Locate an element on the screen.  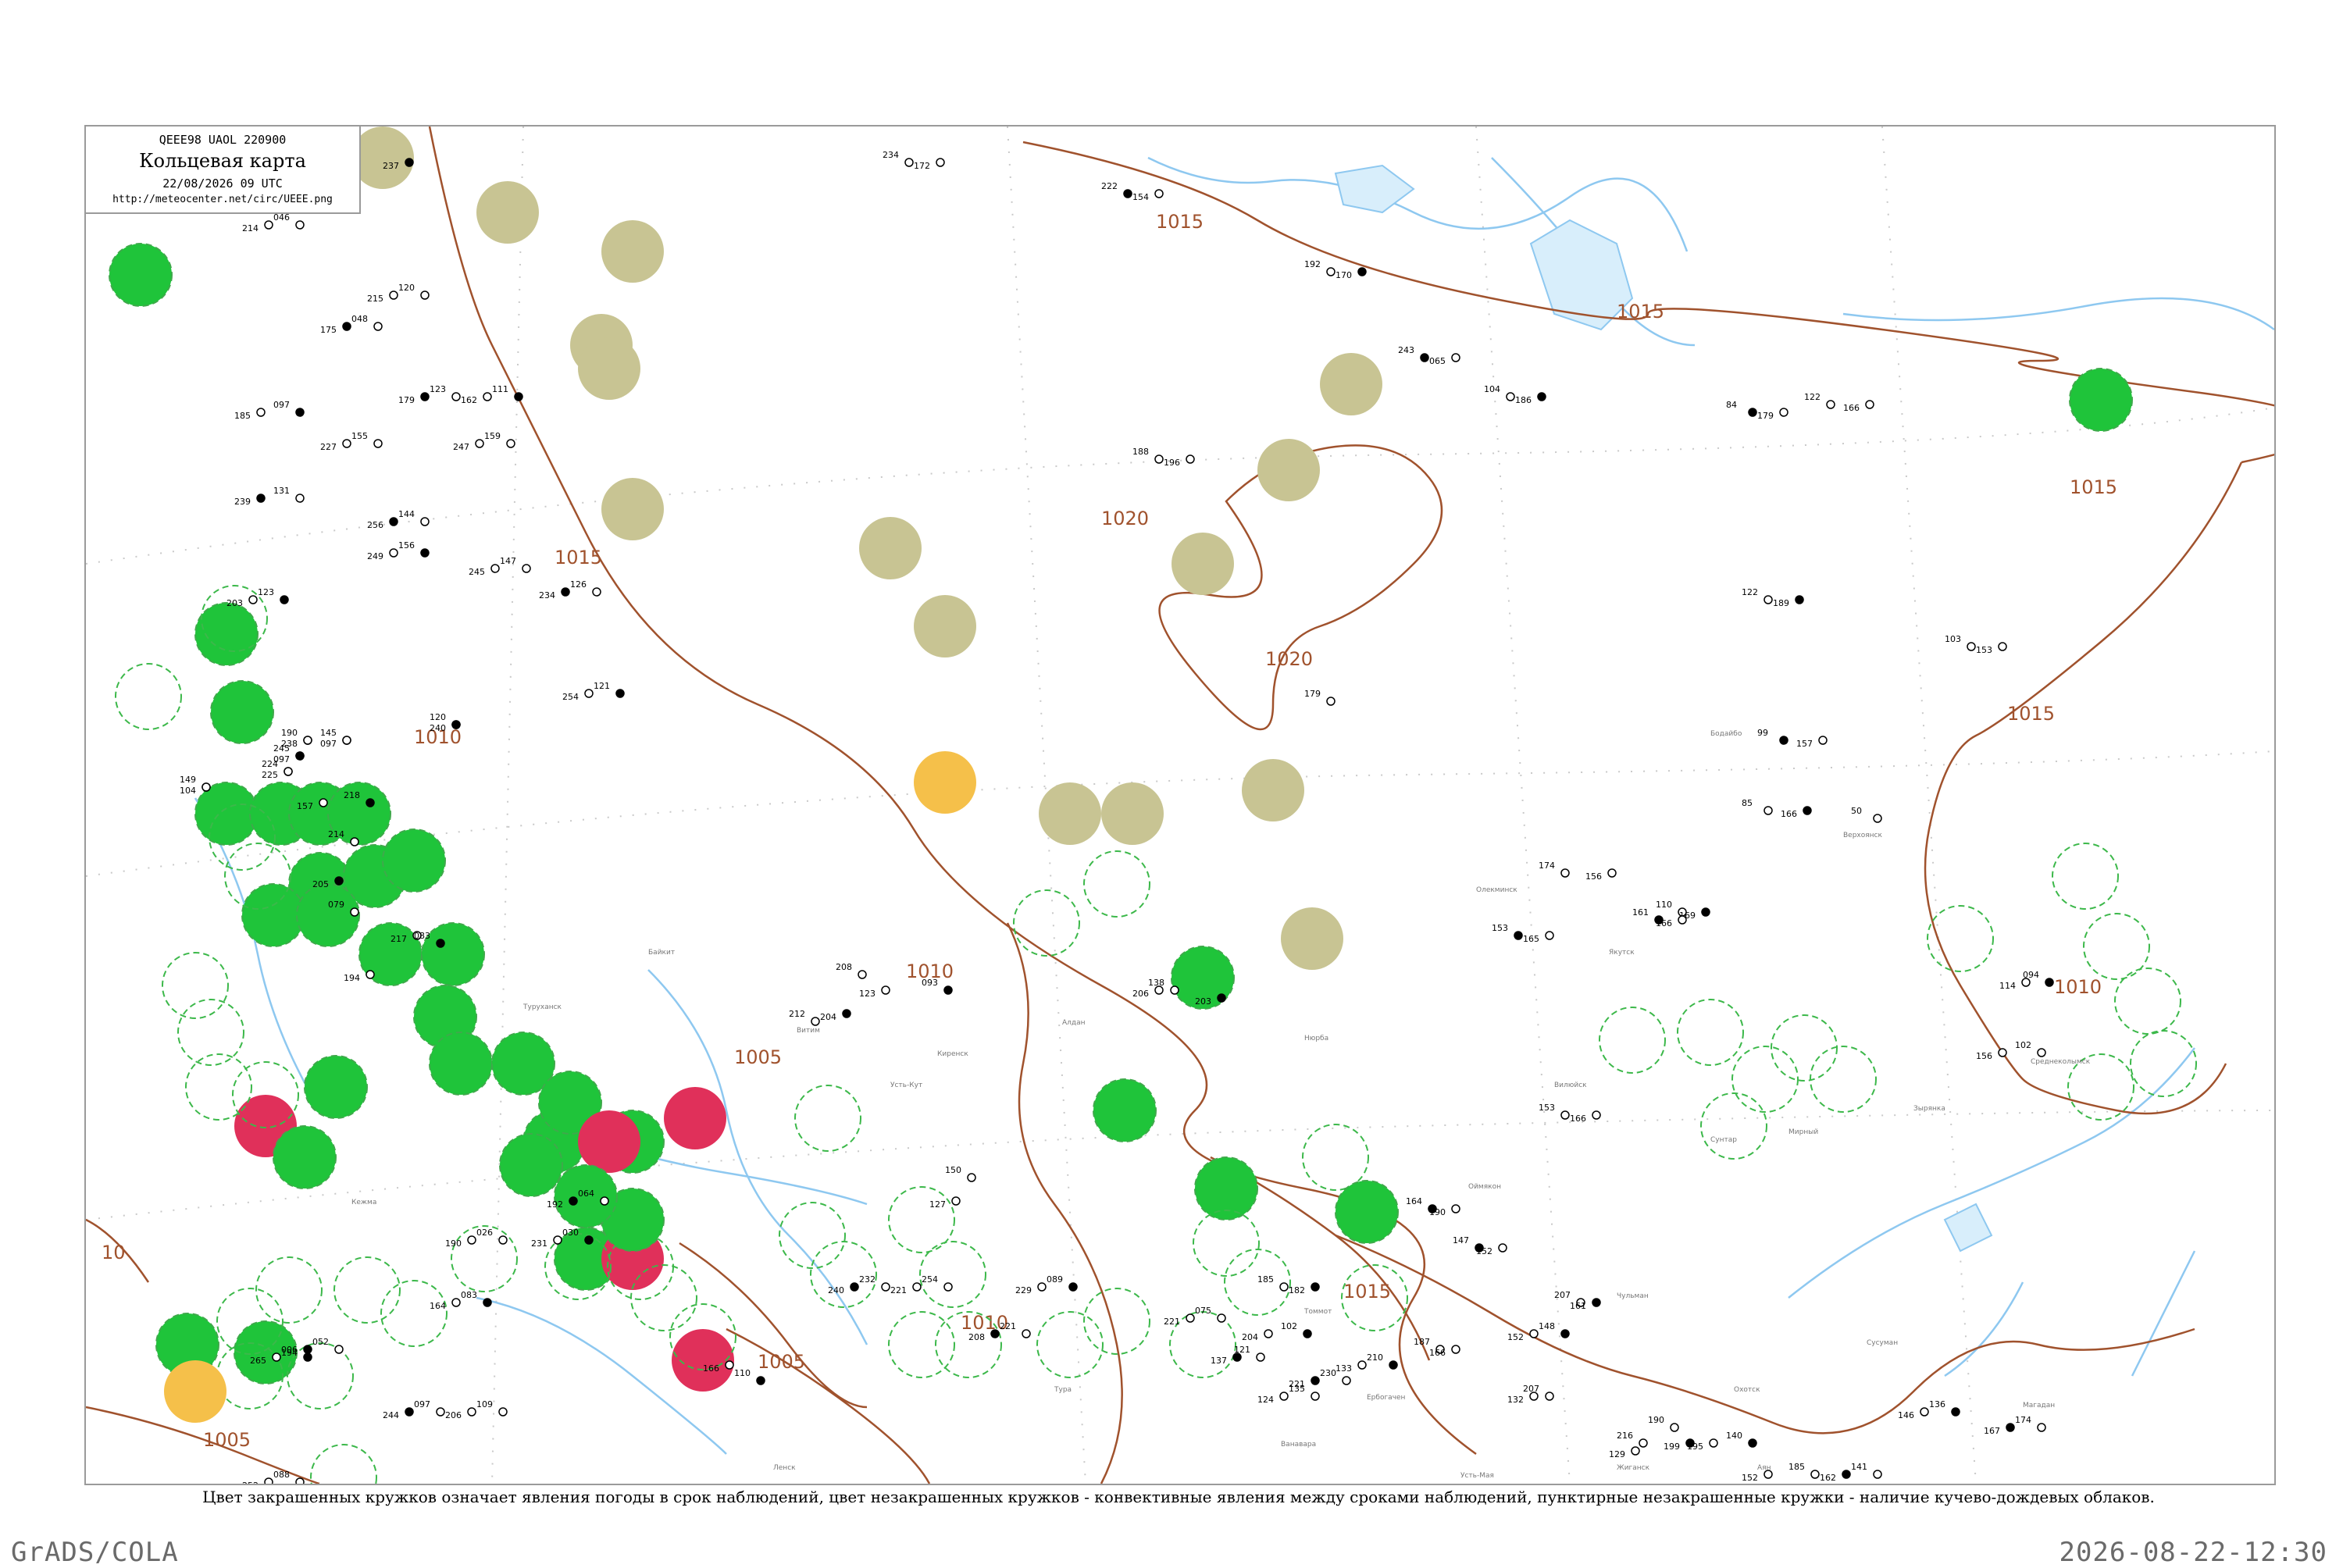
isobar-label: 1015 is located at coordinates (1180, 222).